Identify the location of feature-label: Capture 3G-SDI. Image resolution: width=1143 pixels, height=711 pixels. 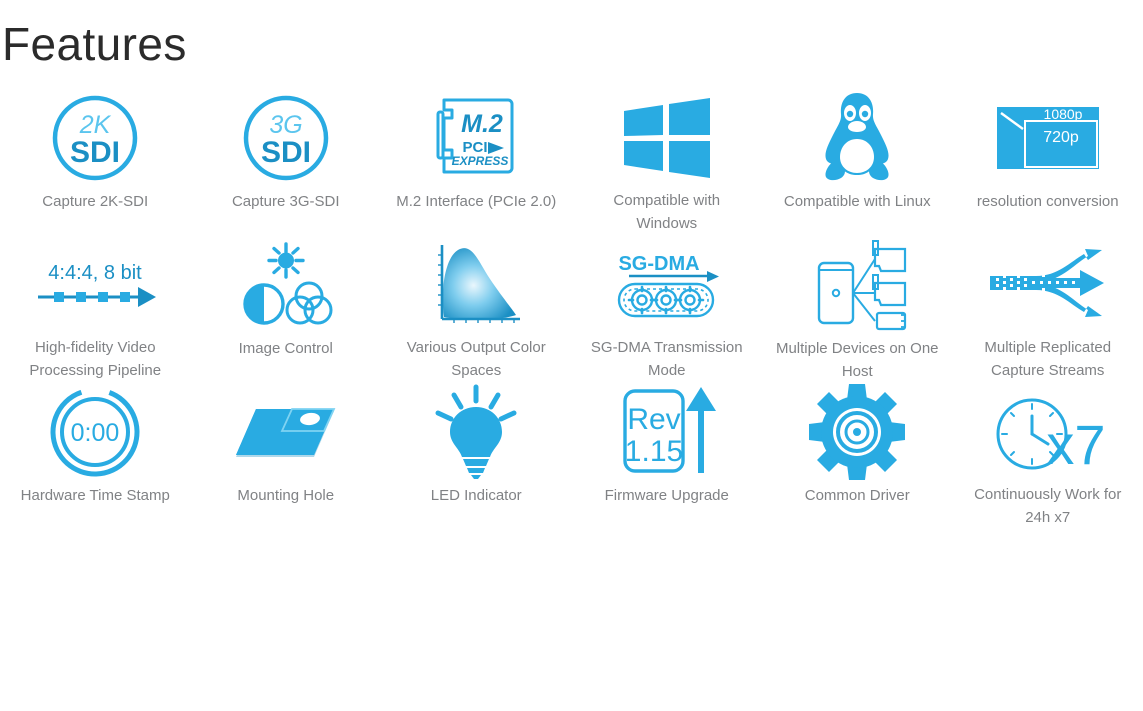
(285, 201).